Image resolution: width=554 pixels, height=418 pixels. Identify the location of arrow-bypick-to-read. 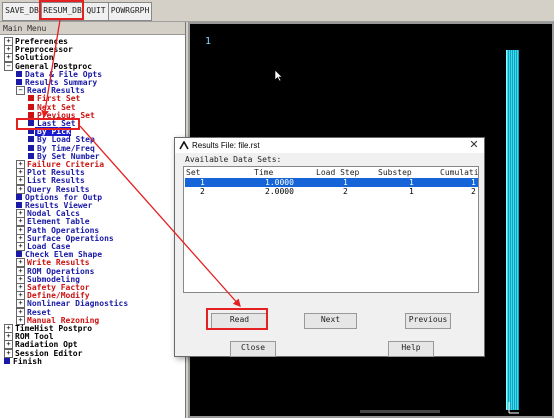
(160, 216).